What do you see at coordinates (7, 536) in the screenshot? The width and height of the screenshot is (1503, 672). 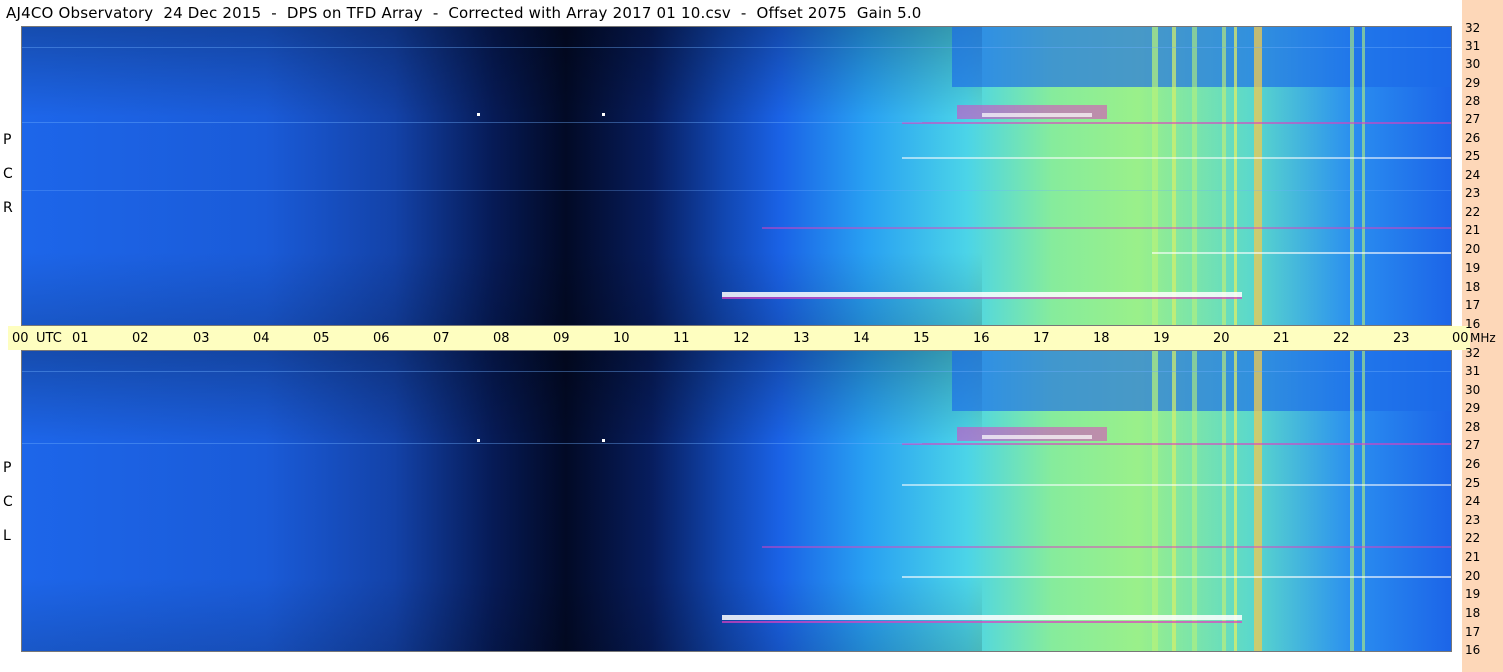 I see `lcp-letter-l: L` at bounding box center [7, 536].